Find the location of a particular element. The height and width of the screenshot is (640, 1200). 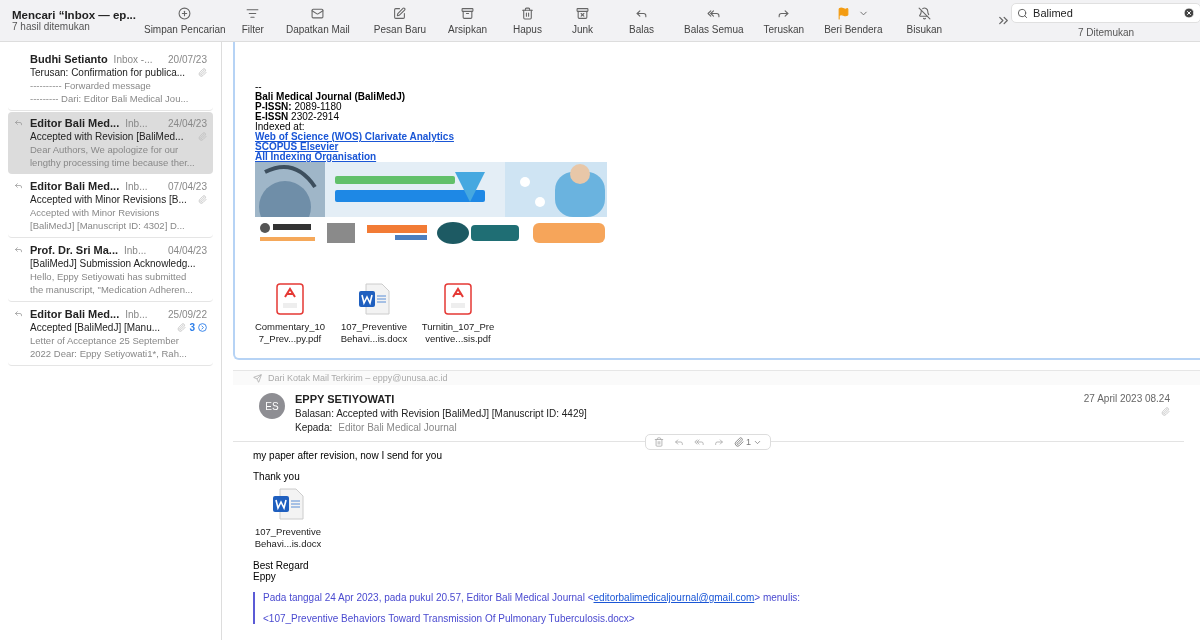

message-date: 07/04/23 is located at coordinates (187, 186).